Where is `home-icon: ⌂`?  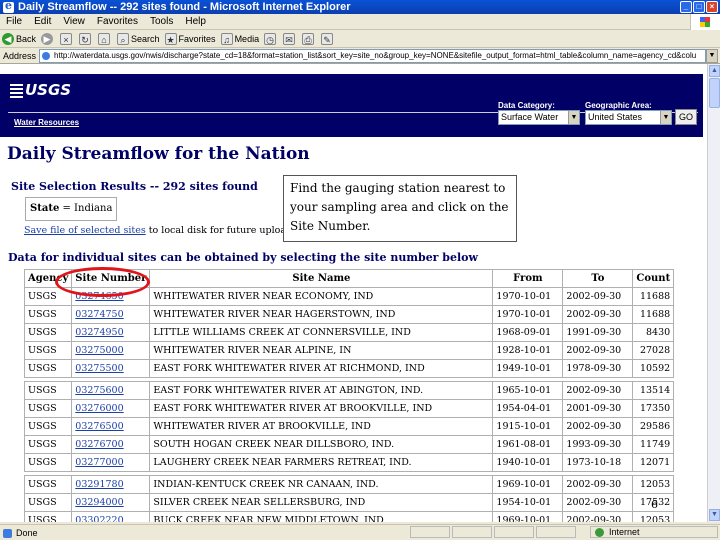
home-icon: ⌂ is located at coordinates (104, 38).